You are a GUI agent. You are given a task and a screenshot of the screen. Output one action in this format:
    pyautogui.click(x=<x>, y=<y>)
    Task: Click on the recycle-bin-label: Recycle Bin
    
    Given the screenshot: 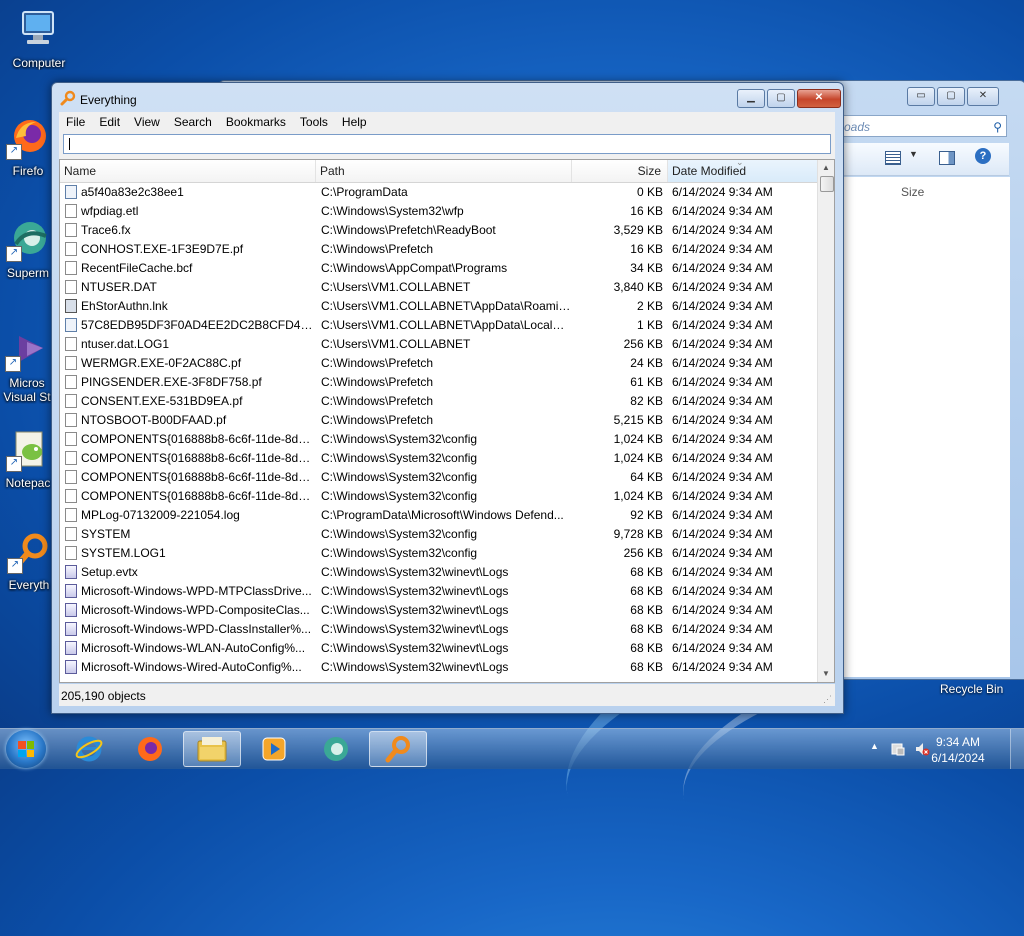 What is the action you would take?
    pyautogui.click(x=971, y=689)
    